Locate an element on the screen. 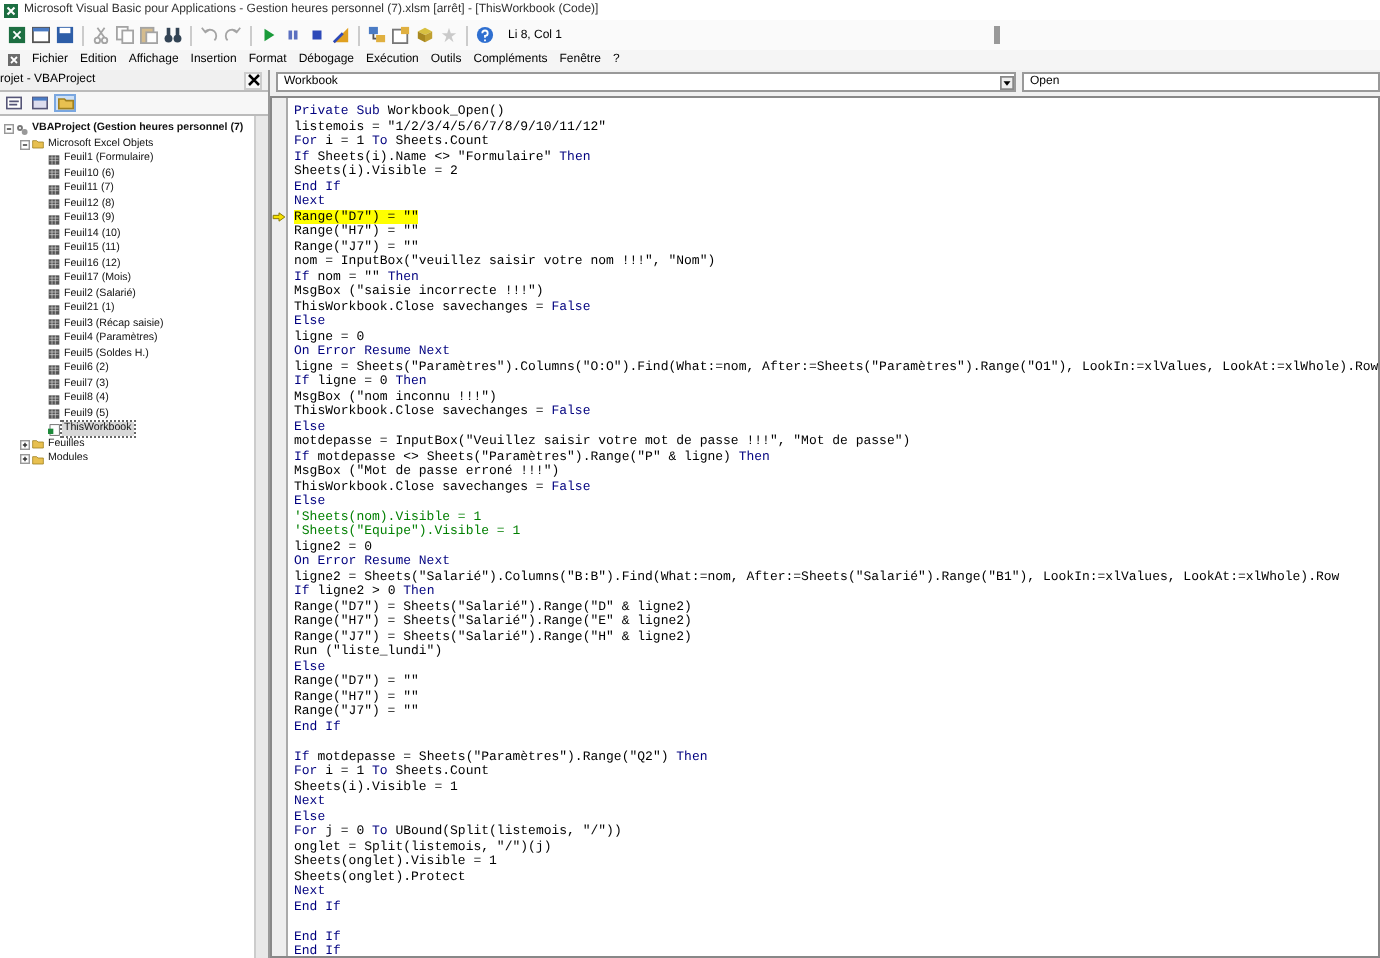 The height and width of the screenshot is (958, 1380). close-icon is located at coordinates (253, 80).